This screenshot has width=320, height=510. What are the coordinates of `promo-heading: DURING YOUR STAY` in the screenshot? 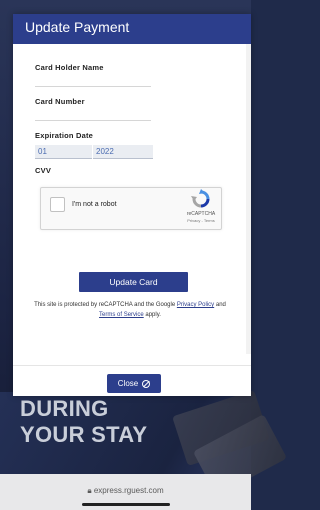 It's located at (83, 422).